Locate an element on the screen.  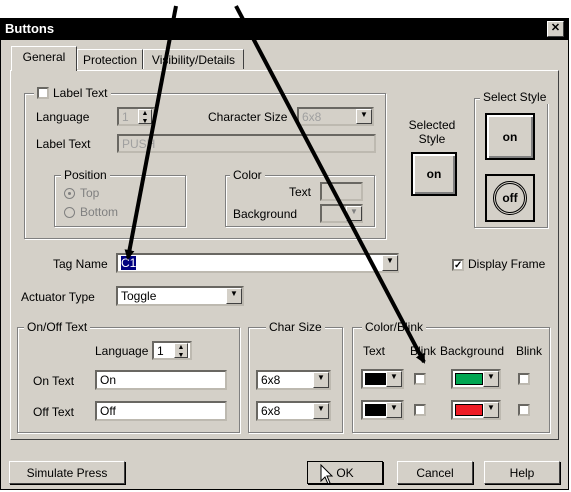
position-bottom-radio is located at coordinates (69, 212).